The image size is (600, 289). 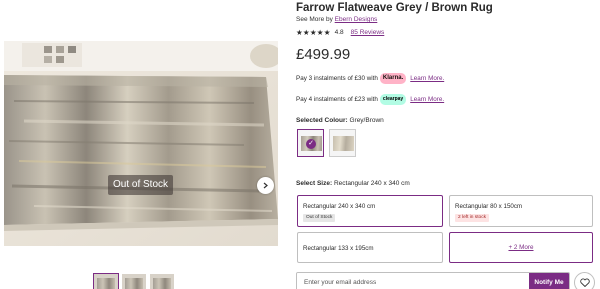 I want to click on brand-link: Ebern Designs, so click(x=356, y=19).